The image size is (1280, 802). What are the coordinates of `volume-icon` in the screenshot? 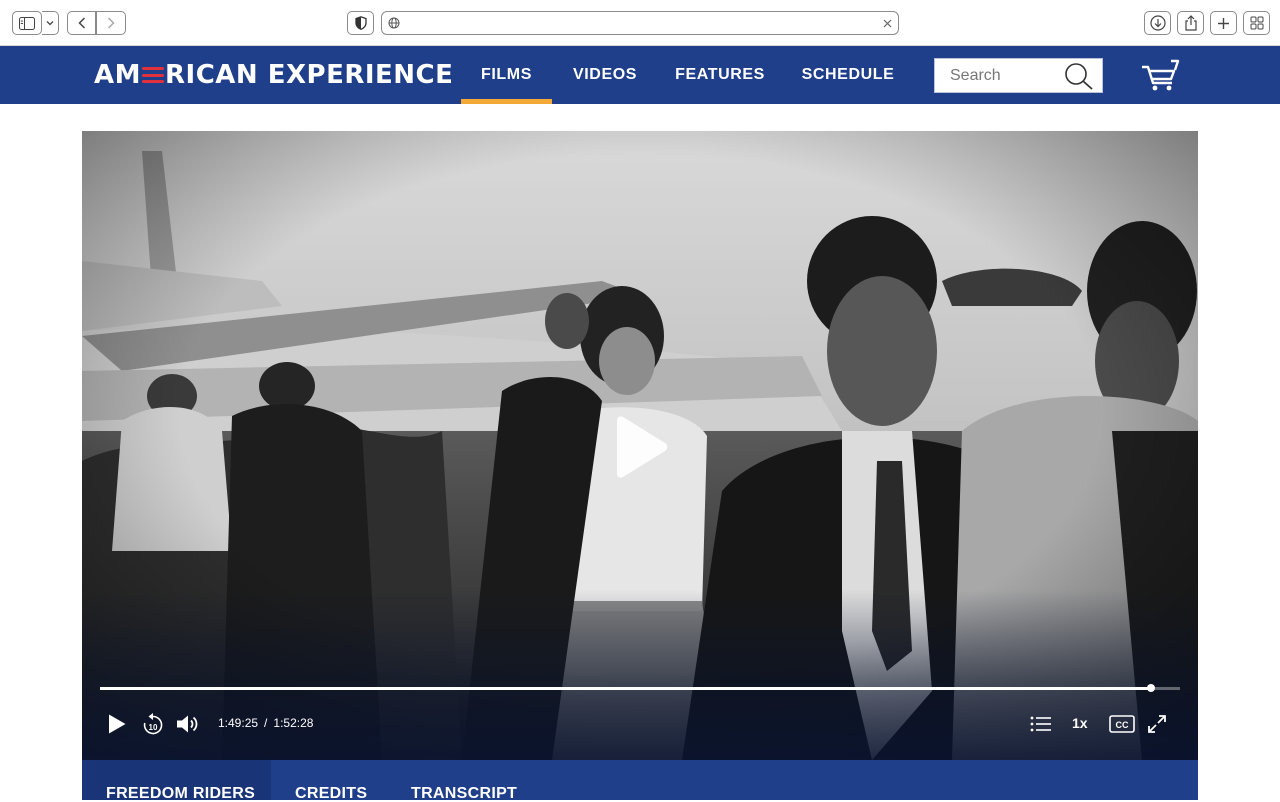 It's located at (187, 724).